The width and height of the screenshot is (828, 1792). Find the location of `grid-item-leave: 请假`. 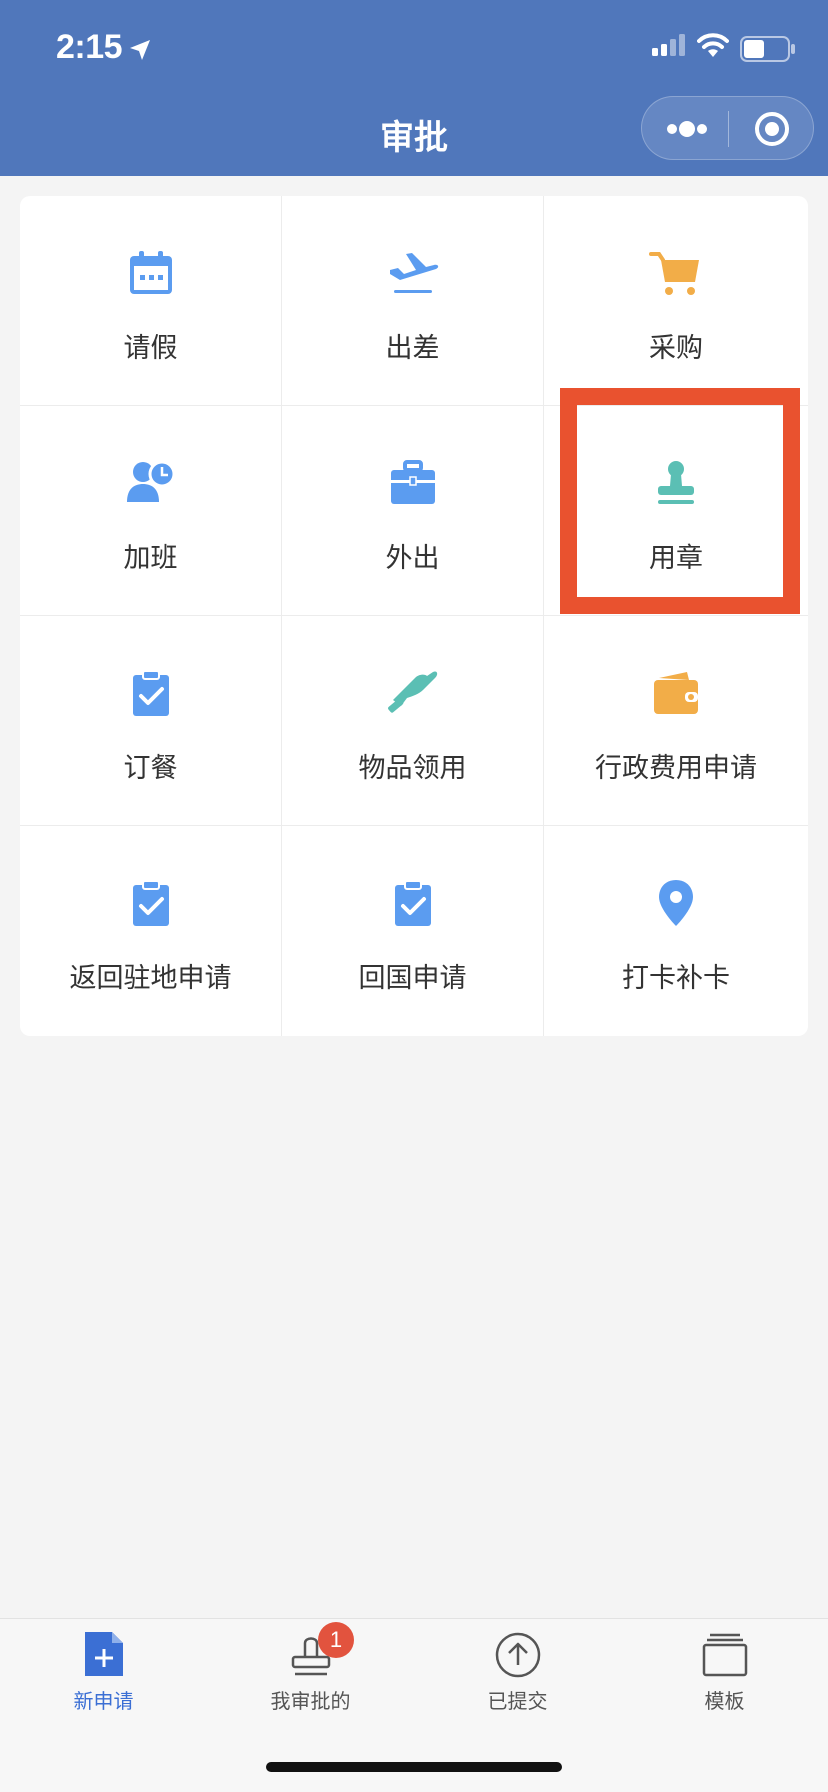

grid-item-leave: 请假 is located at coordinates (151, 301).